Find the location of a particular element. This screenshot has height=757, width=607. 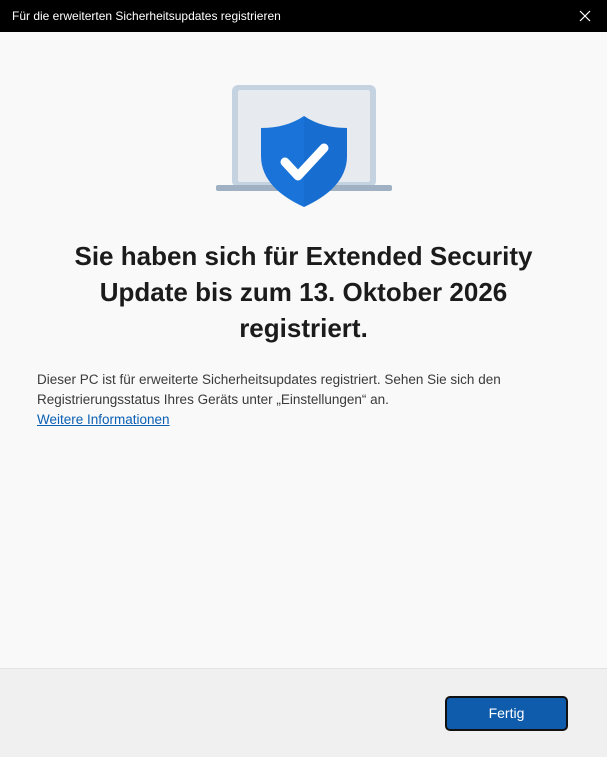

more-info-link: Weitere Informationen is located at coordinates (103, 420).